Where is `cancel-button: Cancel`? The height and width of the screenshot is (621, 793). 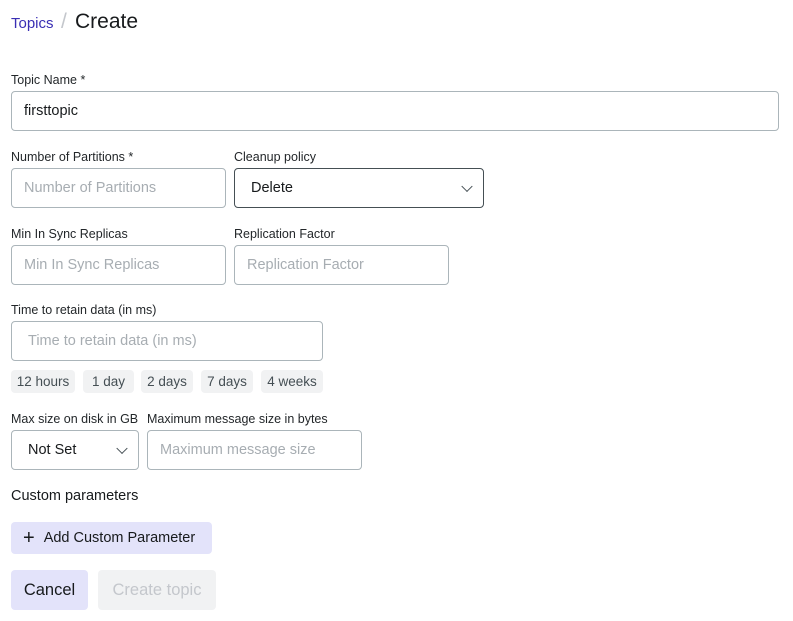 cancel-button: Cancel is located at coordinates (49, 590).